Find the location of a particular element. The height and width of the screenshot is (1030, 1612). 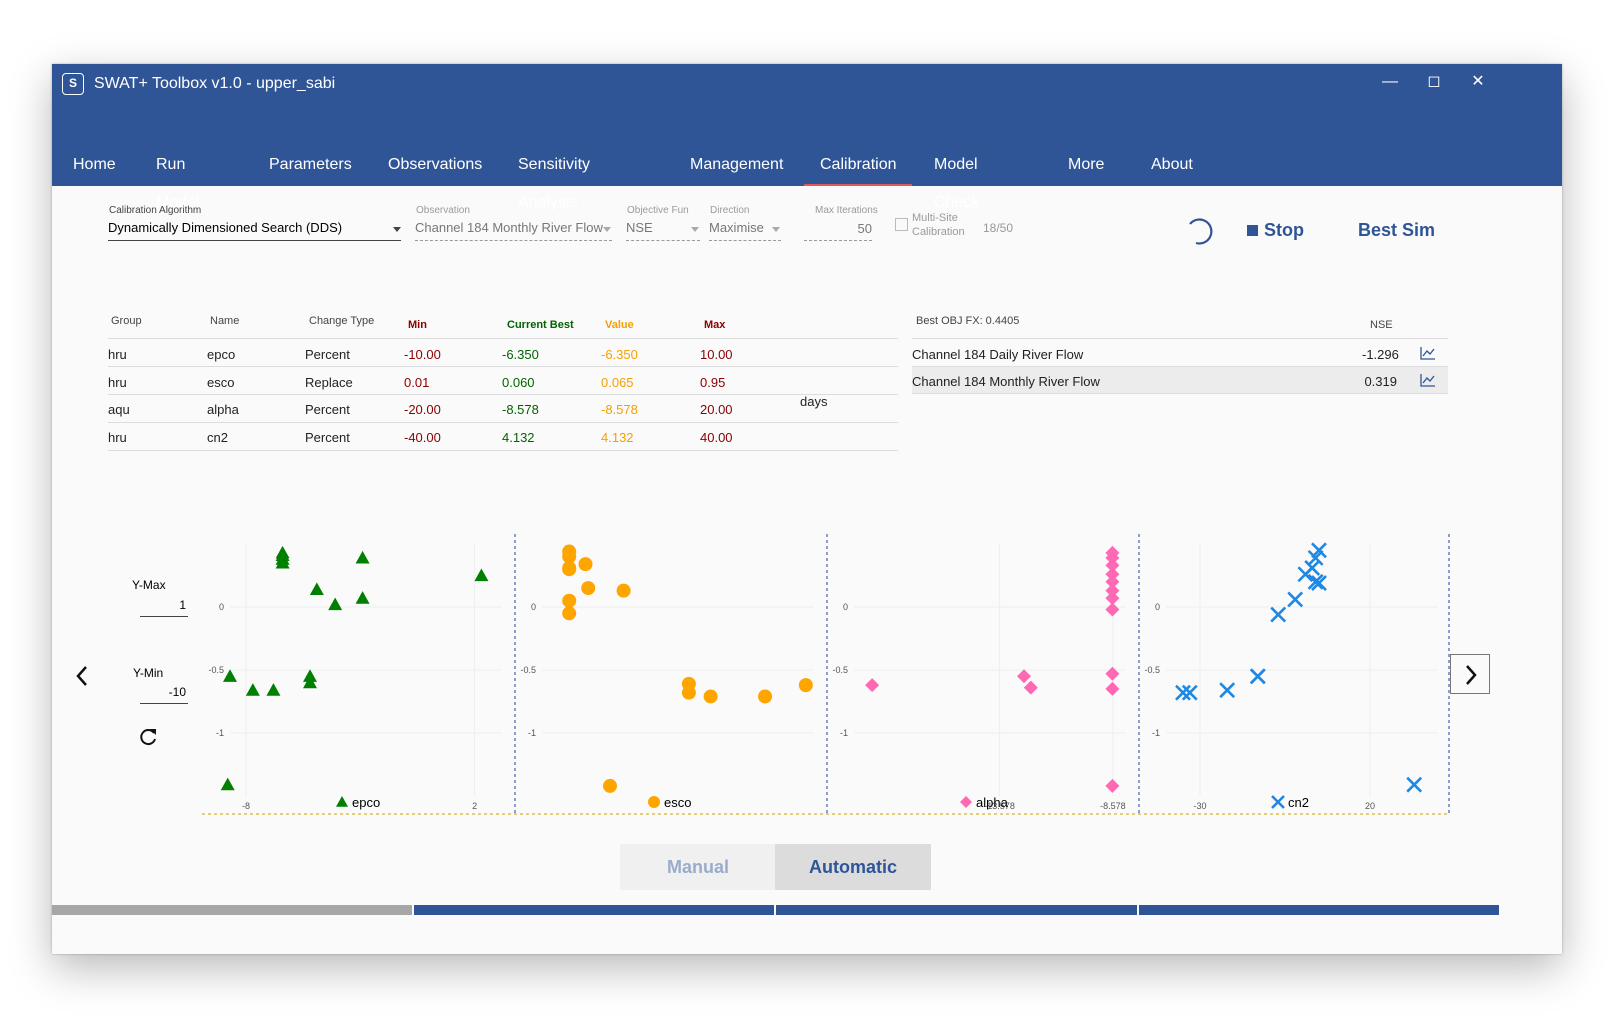

stop-button: Stop is located at coordinates (1284, 230).